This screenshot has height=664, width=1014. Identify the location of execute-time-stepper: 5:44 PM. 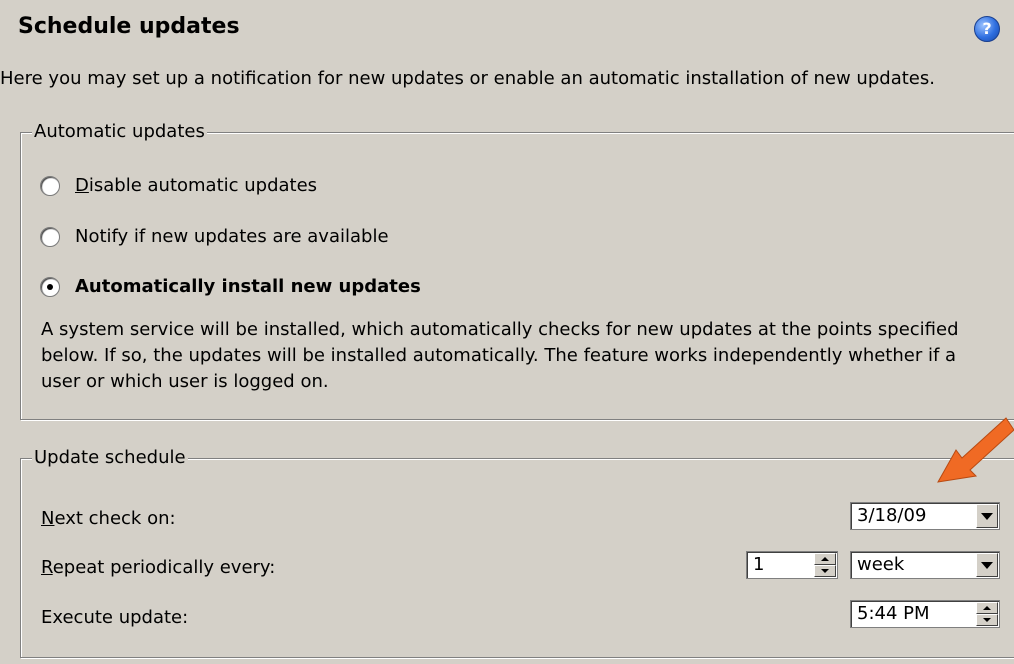
(925, 614).